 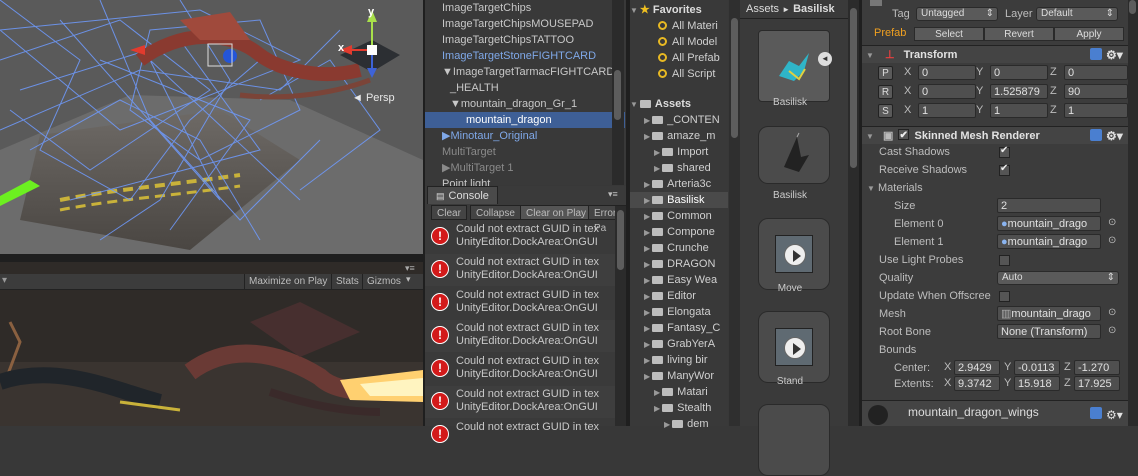 What do you see at coordinates (679, 42) in the screenshot?
I see `favorite-item: All Model` at bounding box center [679, 42].